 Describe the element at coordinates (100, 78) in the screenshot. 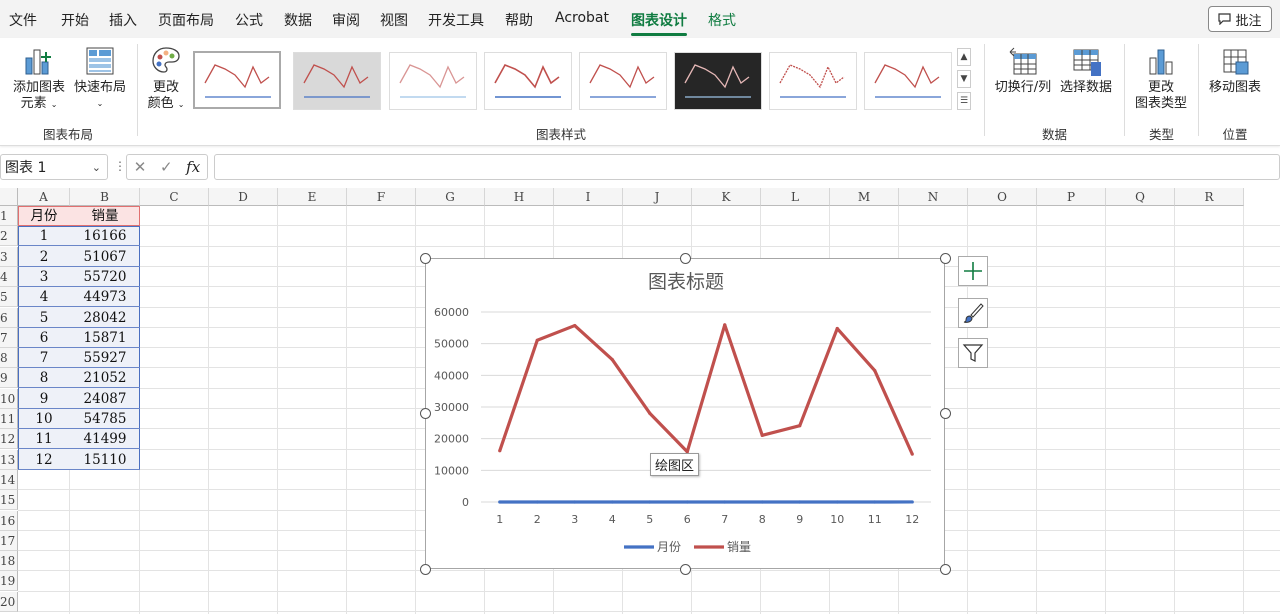

I see `quick-layout-button: 快速布局 ⌄` at that location.